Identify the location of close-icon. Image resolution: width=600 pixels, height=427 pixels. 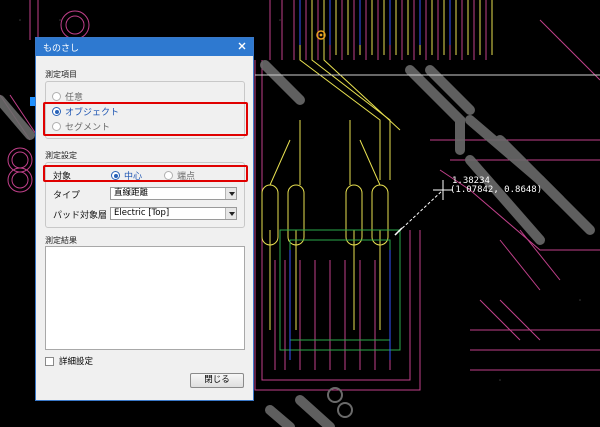
(242, 46).